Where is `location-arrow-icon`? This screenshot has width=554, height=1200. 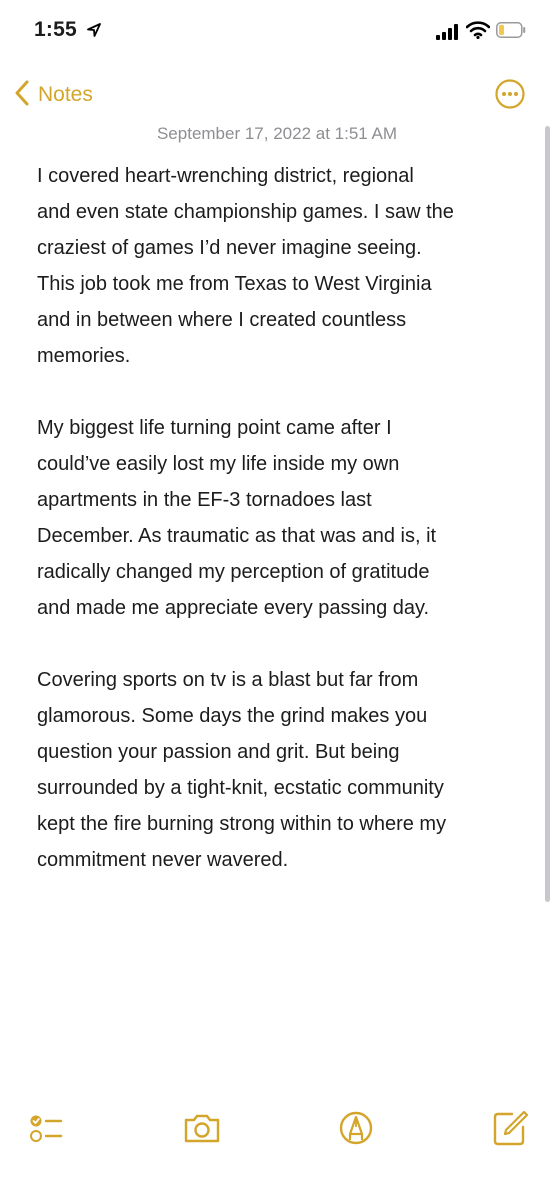 location-arrow-icon is located at coordinates (94, 32).